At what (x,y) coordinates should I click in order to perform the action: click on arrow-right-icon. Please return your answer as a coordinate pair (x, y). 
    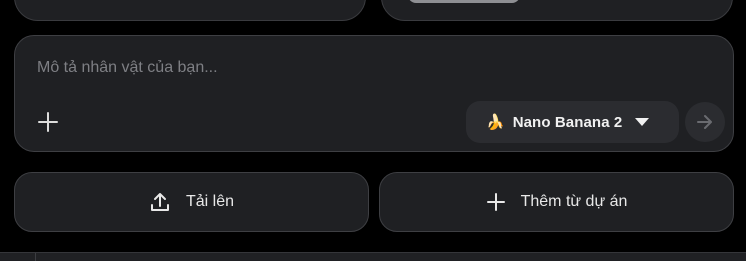
    Looking at the image, I should click on (704, 122).